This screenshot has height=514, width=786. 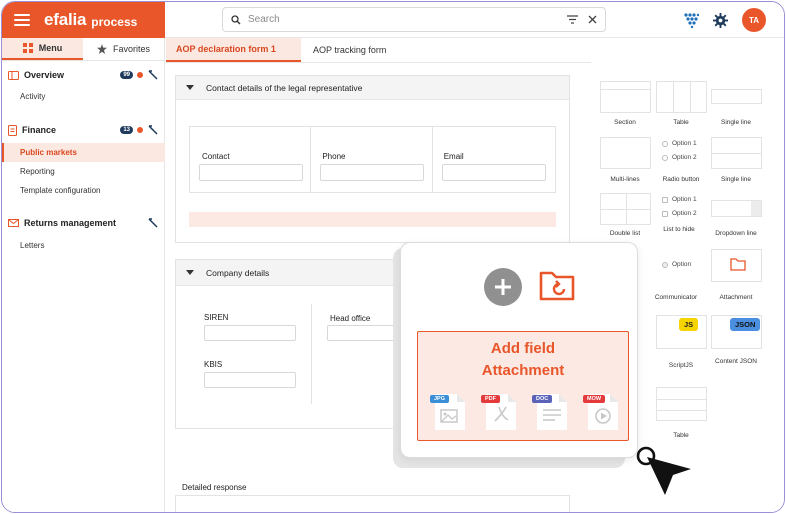 I want to click on field-phone: Phone, so click(x=372, y=159).